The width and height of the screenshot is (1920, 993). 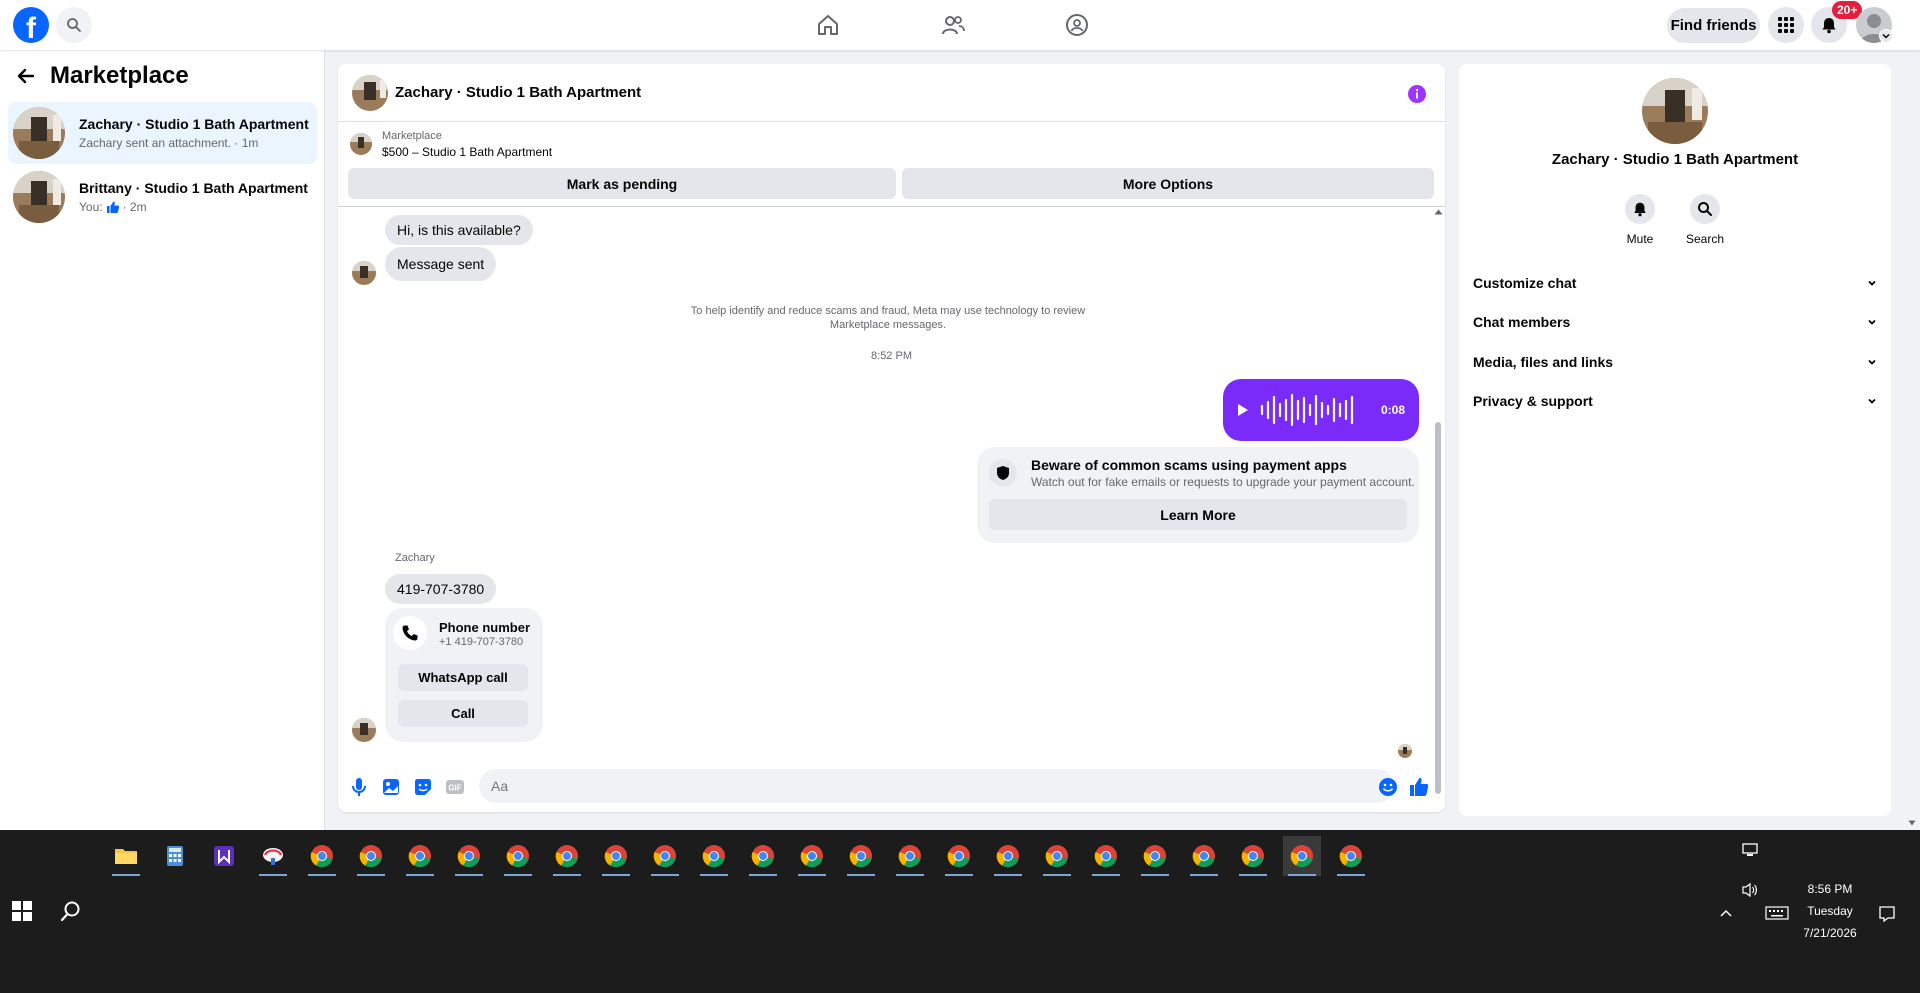 I want to click on gif-icon: GIF, so click(x=455, y=787).